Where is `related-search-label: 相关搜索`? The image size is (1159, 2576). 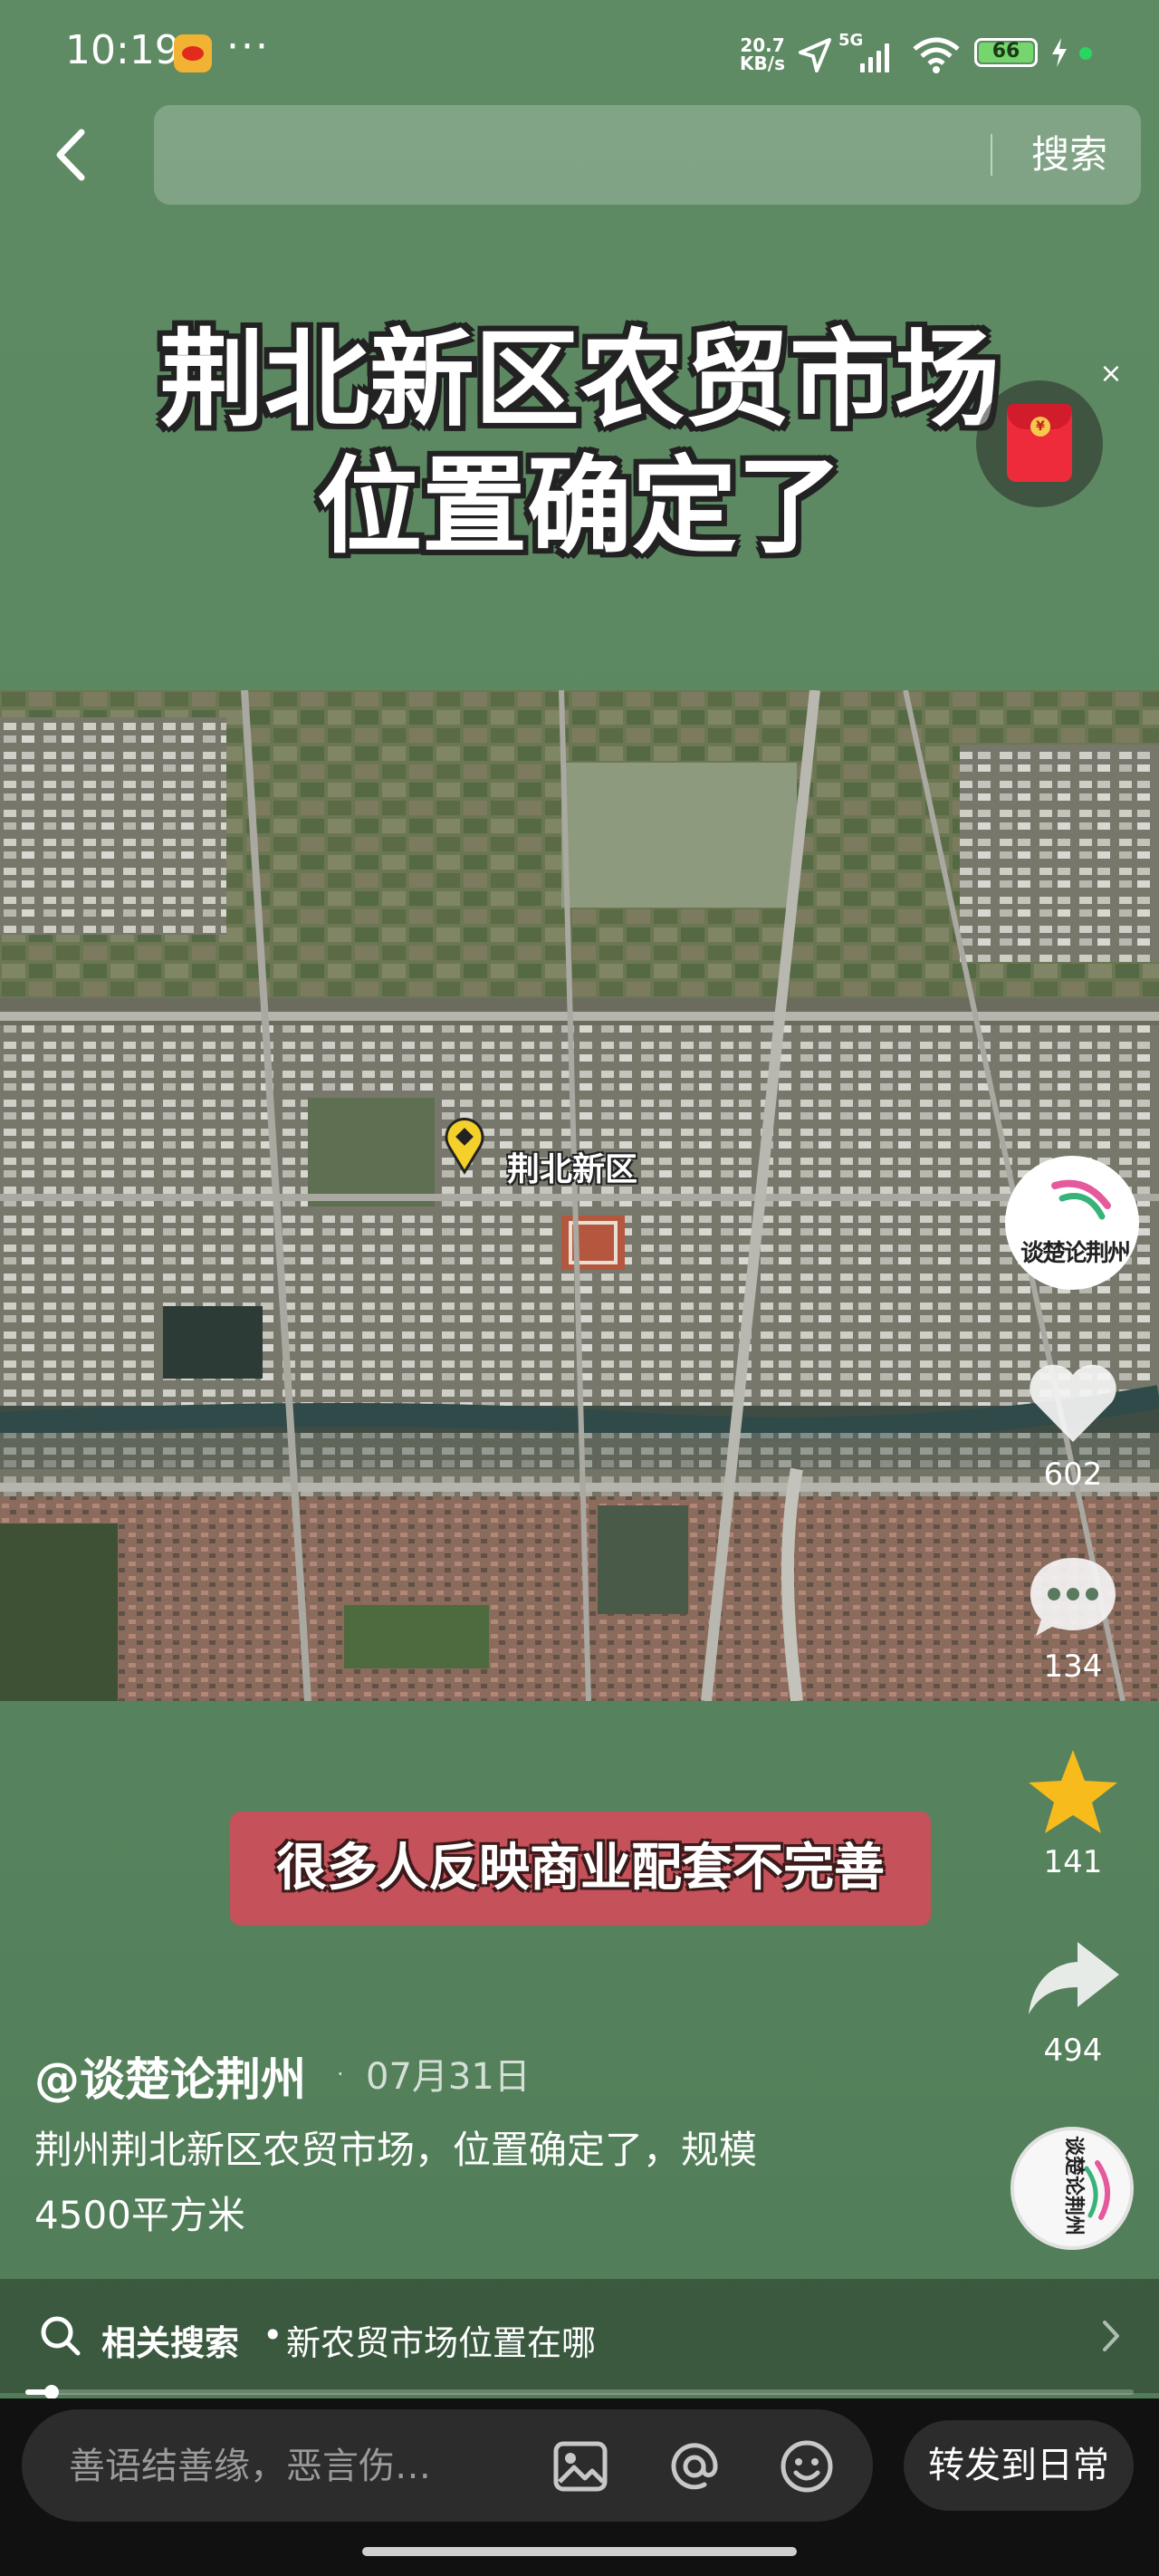
related-search-label: 相关搜索 is located at coordinates (171, 2343).